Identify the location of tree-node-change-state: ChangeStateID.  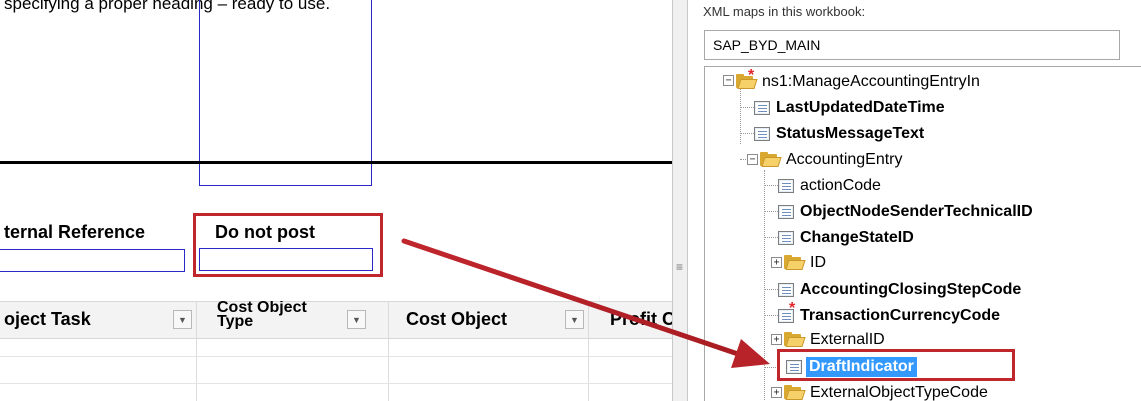
(846, 237).